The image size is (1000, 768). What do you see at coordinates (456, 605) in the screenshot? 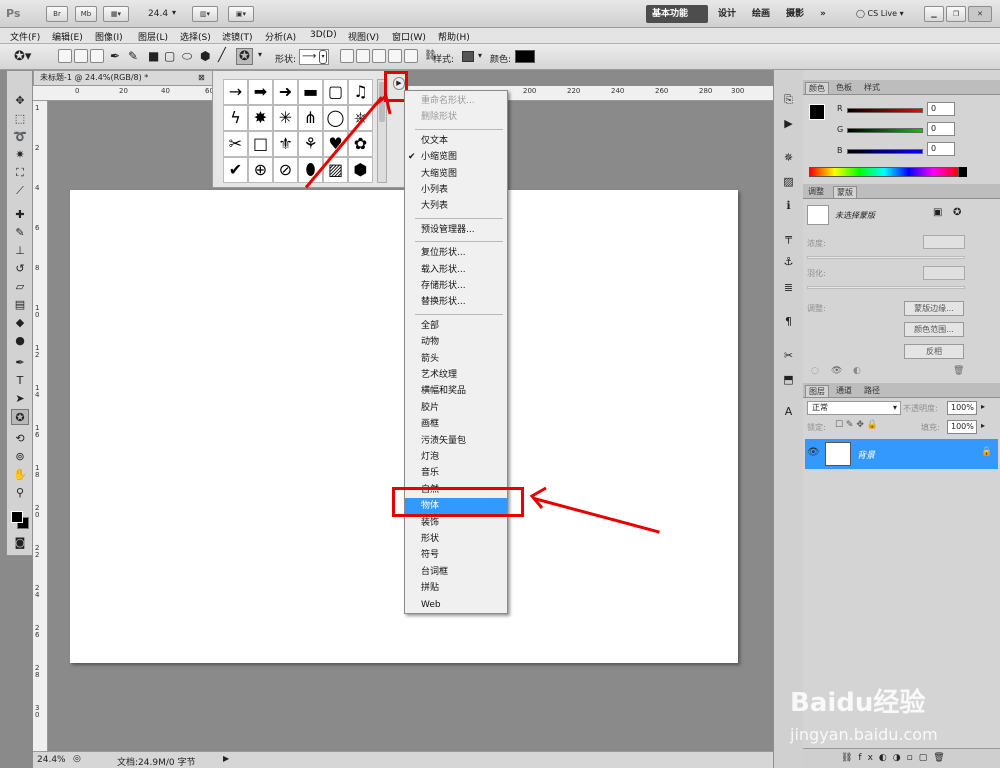
I see `flyout-menu-item: Web` at bounding box center [456, 605].